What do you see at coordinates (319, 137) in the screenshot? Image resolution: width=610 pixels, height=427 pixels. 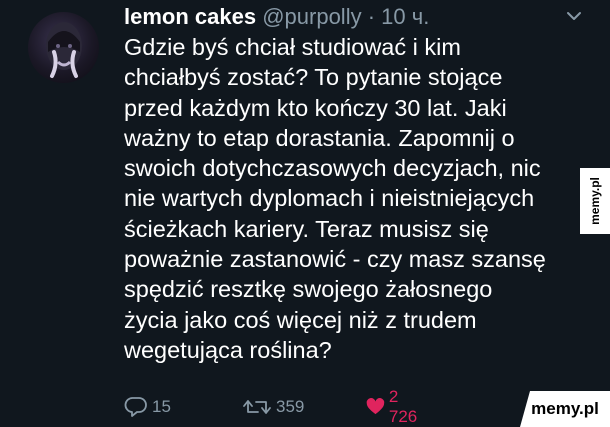 I see `tweet-text-line: ważny to etap dorastania. Zapomnij o` at bounding box center [319, 137].